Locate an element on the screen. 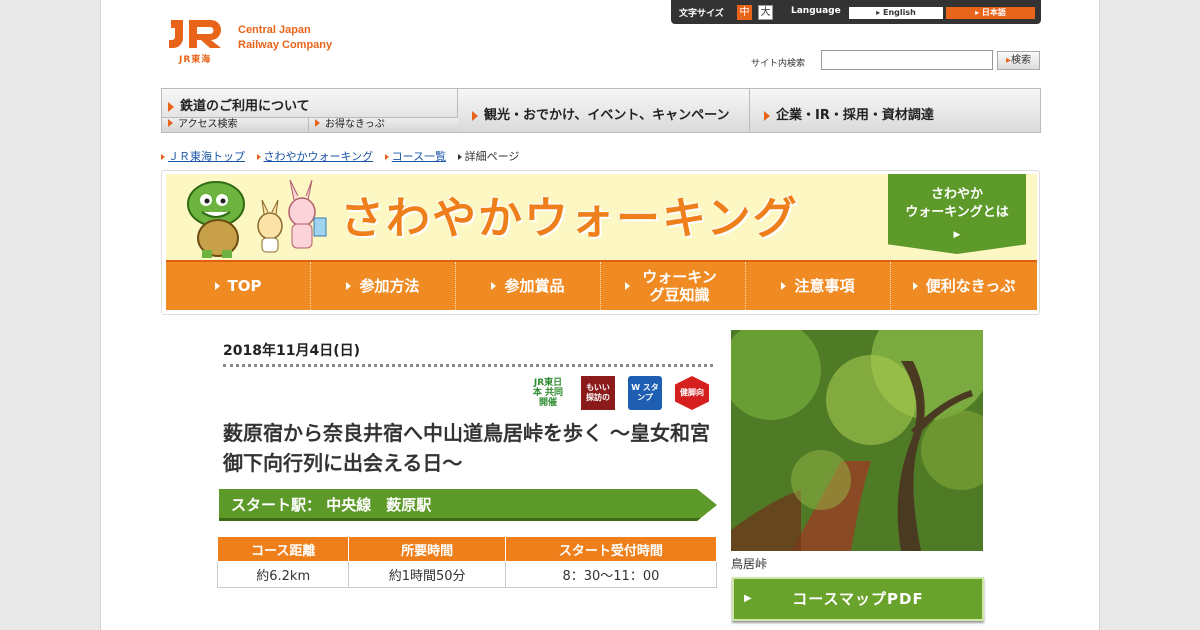  gnav-tickets-label: お得なきっぷ is located at coordinates (355, 124).